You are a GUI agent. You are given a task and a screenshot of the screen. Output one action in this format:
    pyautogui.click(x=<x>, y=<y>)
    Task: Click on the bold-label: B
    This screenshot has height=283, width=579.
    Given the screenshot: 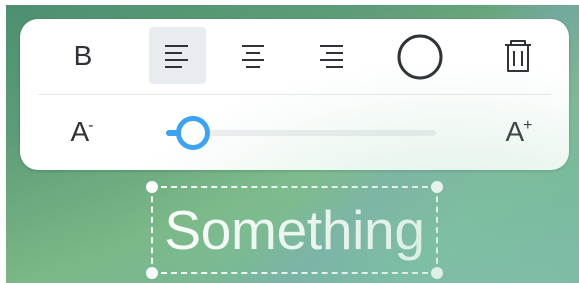 What is the action you would take?
    pyautogui.click(x=83, y=55)
    